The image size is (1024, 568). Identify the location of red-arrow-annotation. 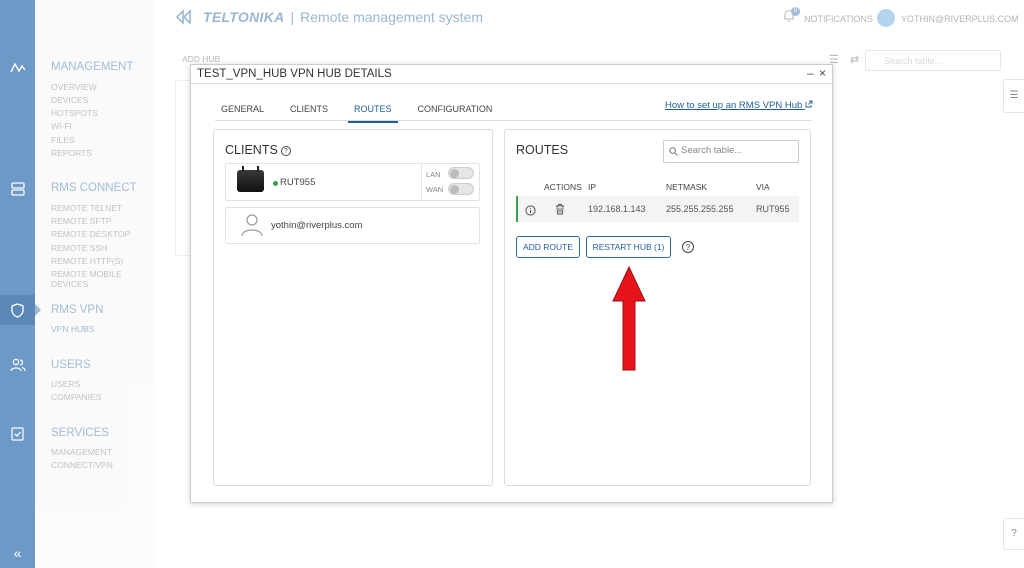
(629, 318).